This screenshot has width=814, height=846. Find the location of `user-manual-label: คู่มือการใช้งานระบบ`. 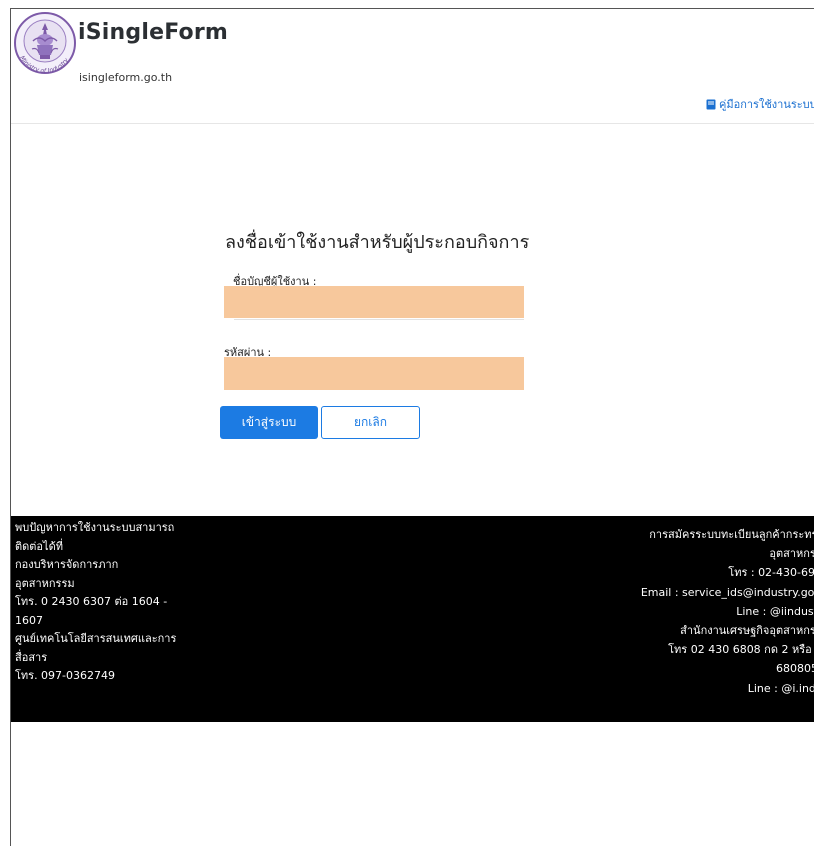

user-manual-label: คู่มือการใช้งานระบบ is located at coordinates (766, 104).